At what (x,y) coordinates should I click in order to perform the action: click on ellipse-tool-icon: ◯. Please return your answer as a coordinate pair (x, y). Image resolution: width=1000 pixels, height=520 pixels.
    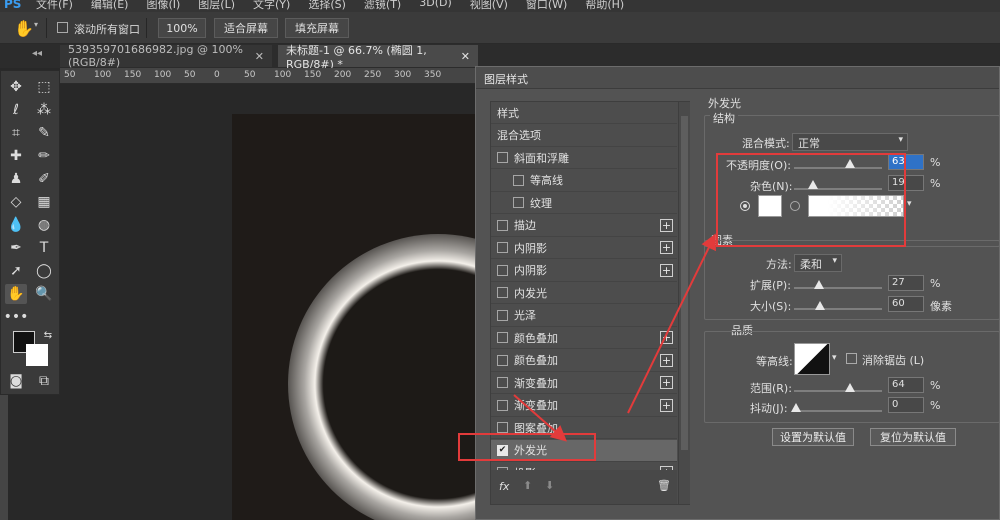
    Looking at the image, I should click on (44, 271).